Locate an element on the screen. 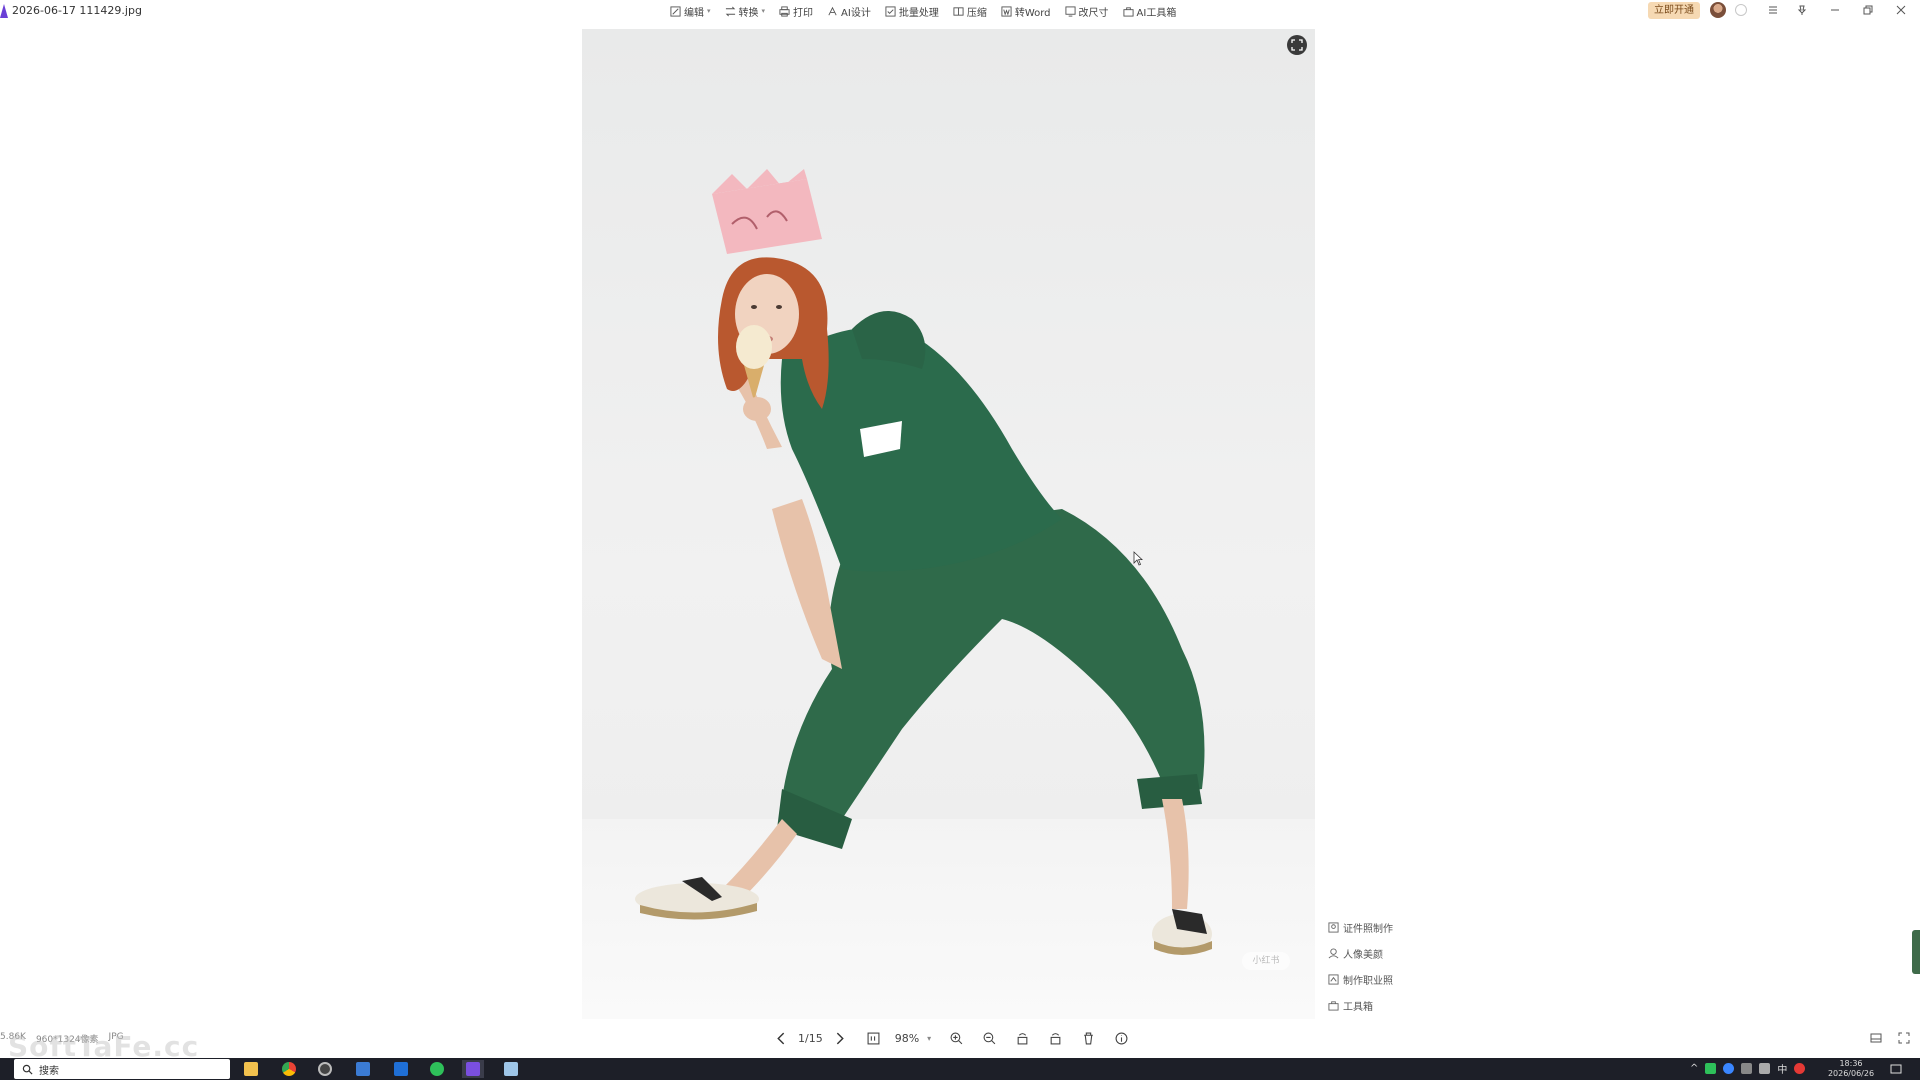 The image size is (1920, 1080). notification-icon is located at coordinates (1896, 1069).